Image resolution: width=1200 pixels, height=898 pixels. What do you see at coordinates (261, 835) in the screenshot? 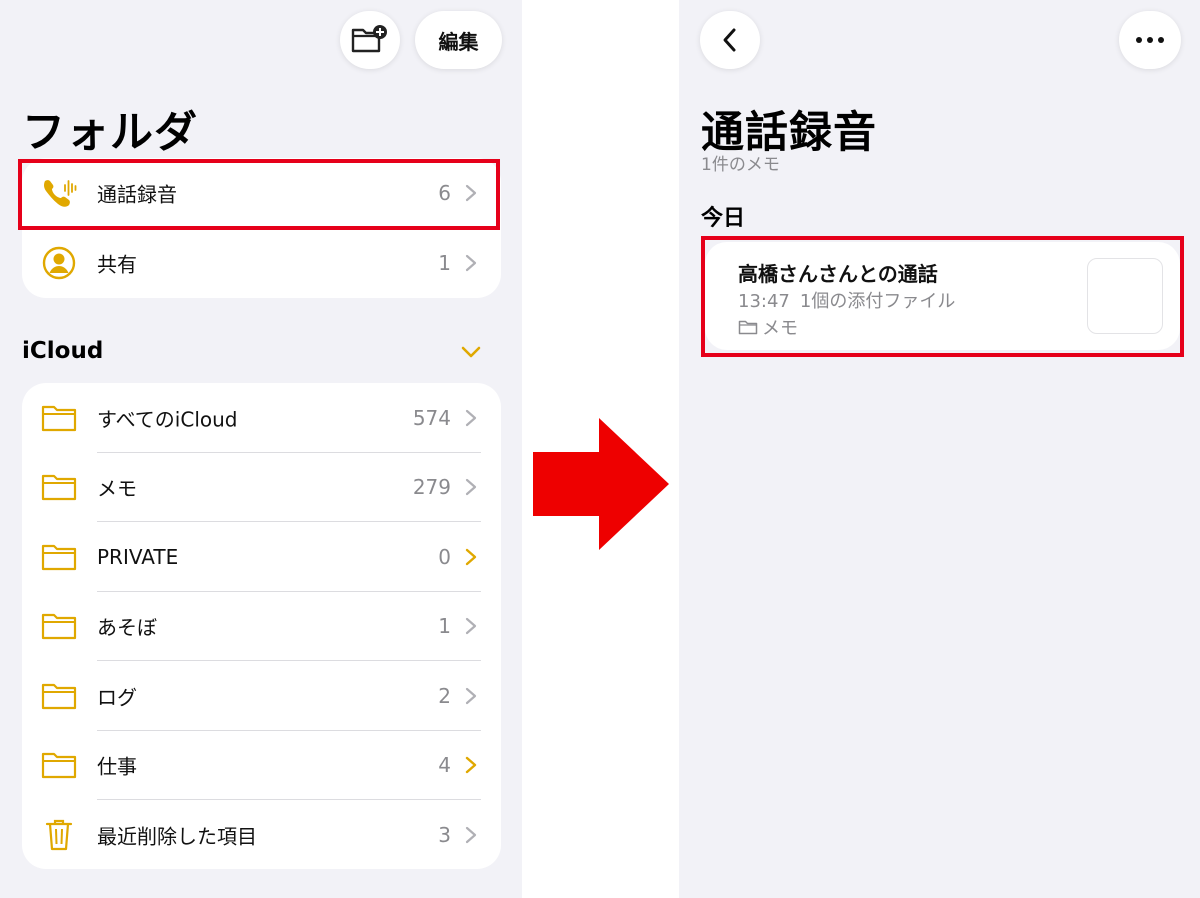
I see `folder-row-recently-deleted: 最近削除した項目 3` at bounding box center [261, 835].